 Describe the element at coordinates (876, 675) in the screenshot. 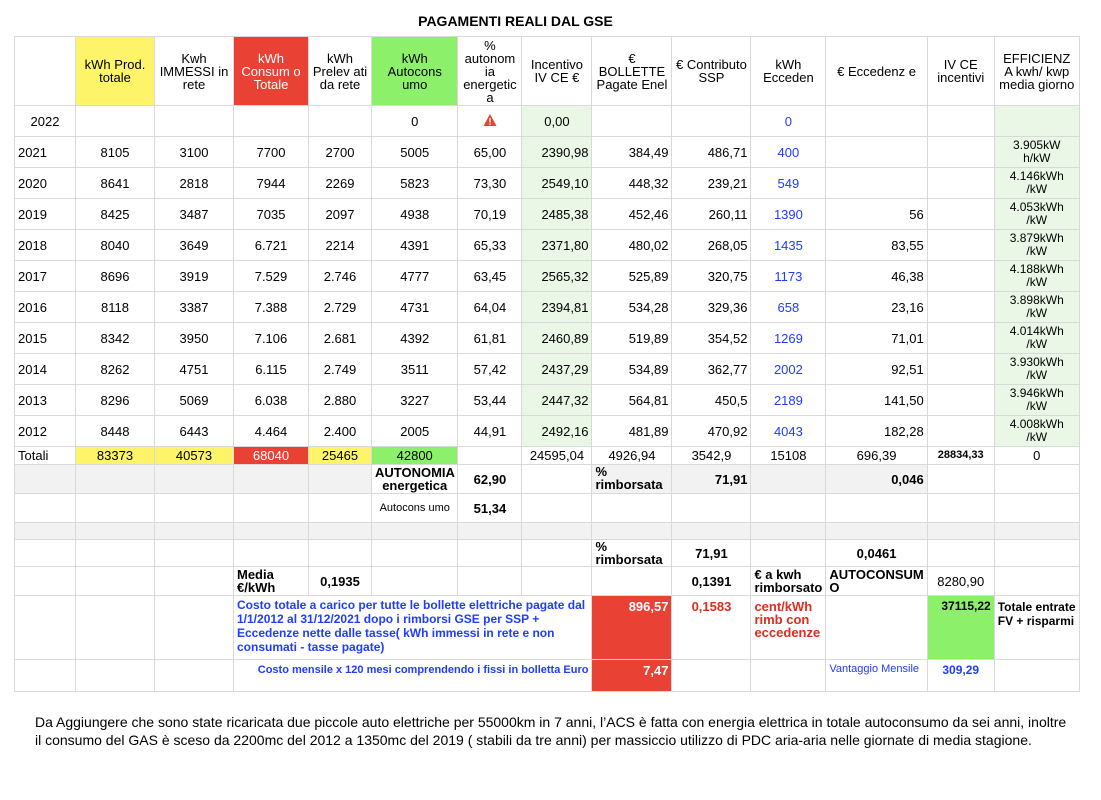

I see `vantaggio-label: Vantaggio Mensile` at that location.